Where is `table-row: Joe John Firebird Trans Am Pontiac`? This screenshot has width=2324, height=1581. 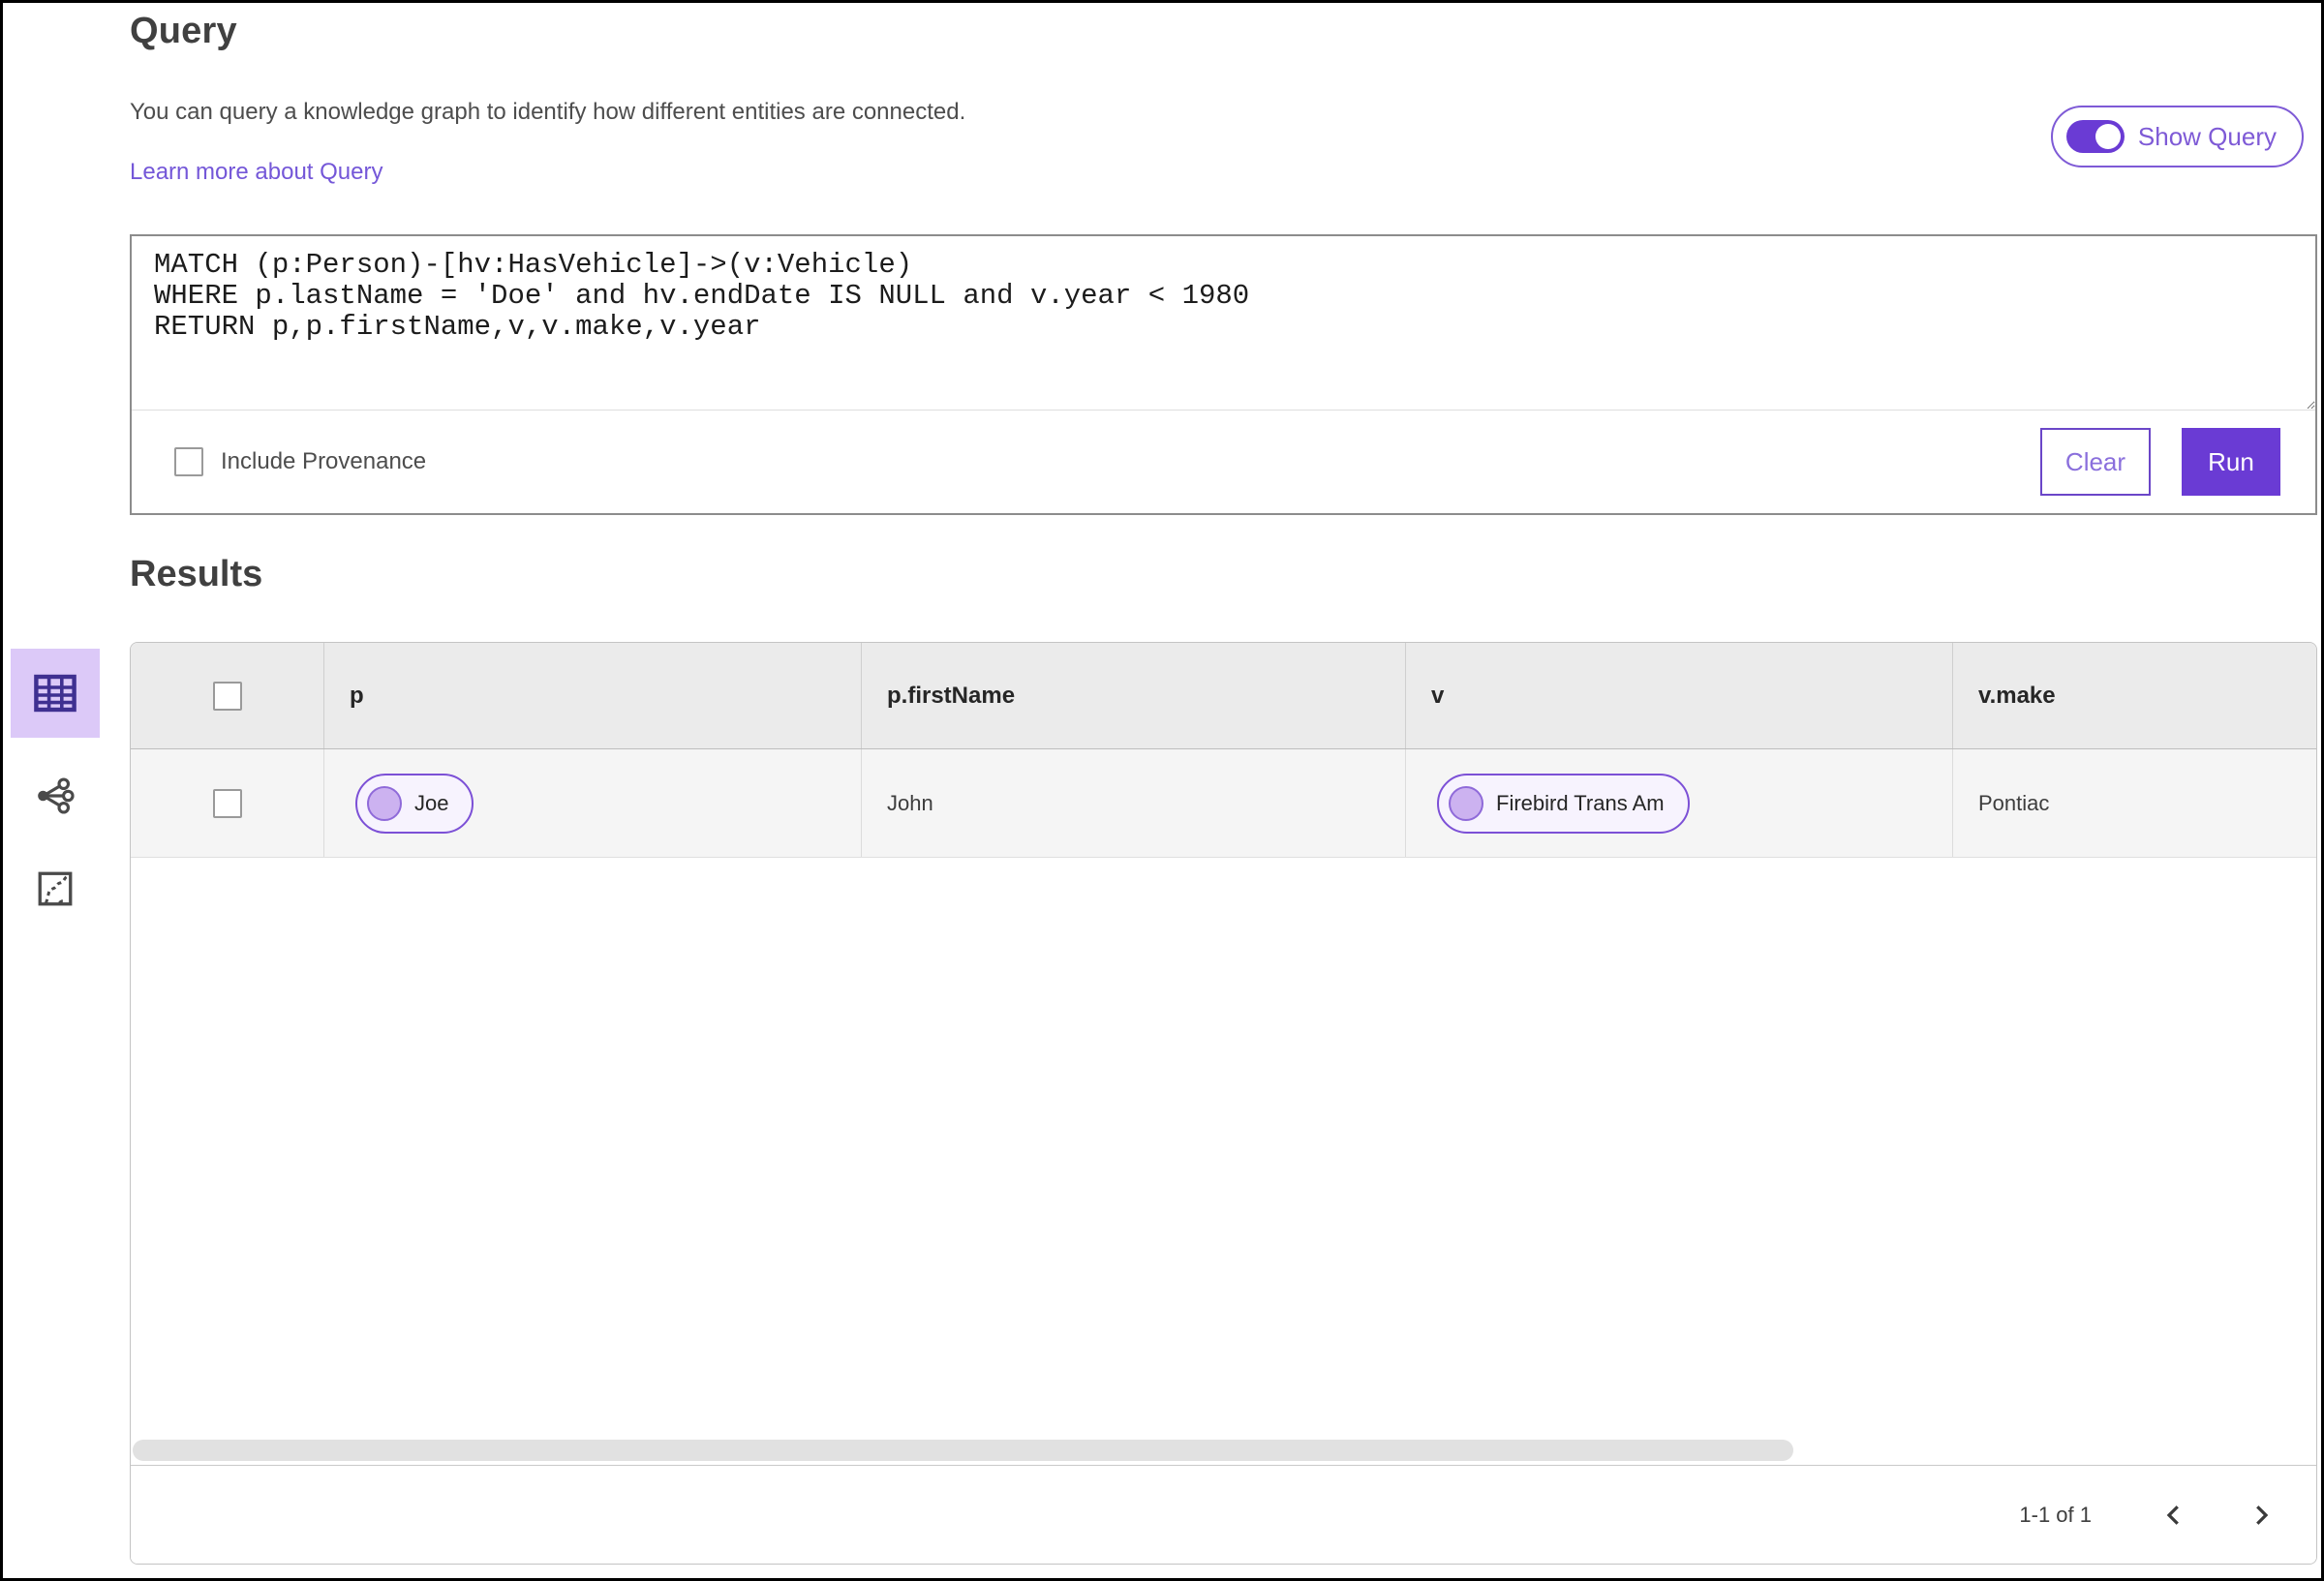
table-row: Joe John Firebird Trans Am Pontiac is located at coordinates (1224, 803).